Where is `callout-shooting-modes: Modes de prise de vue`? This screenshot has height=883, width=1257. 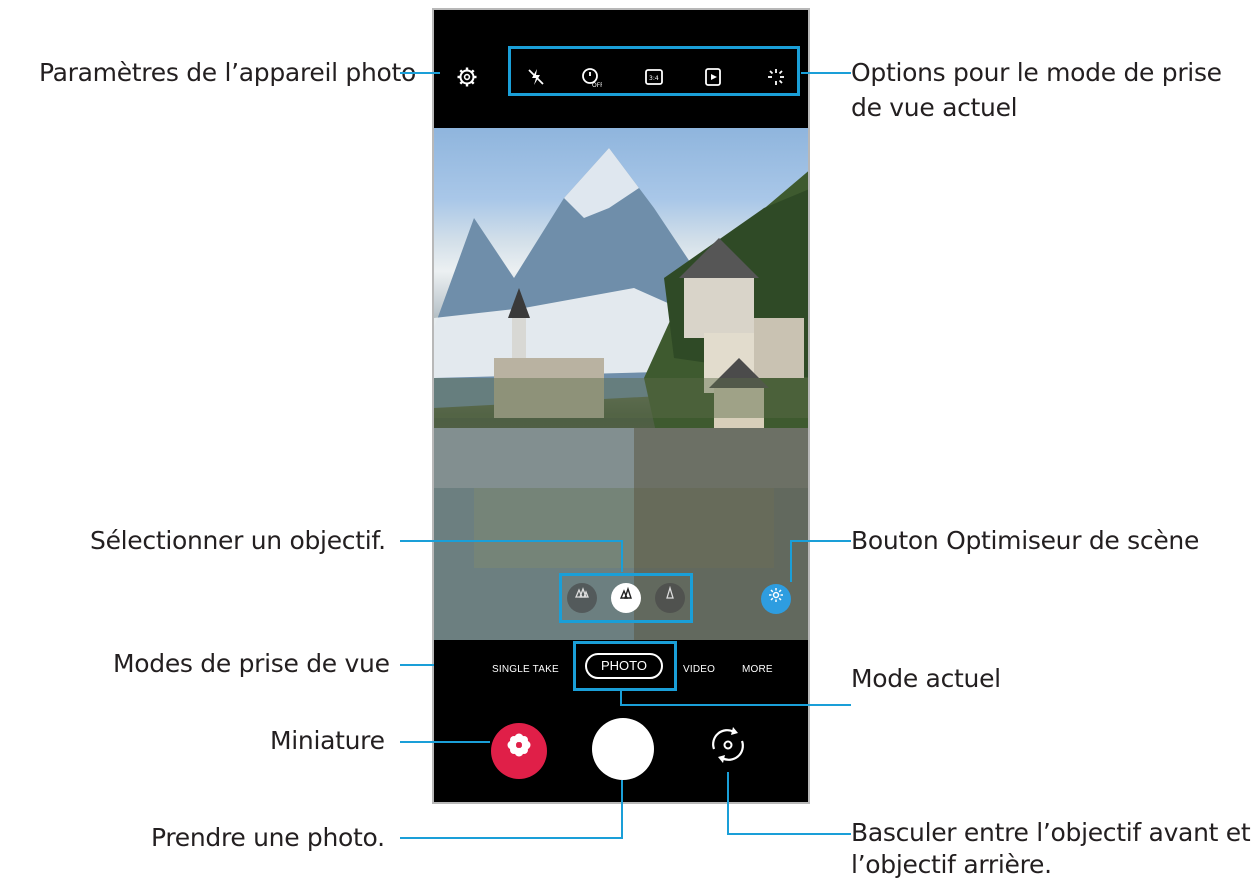 callout-shooting-modes: Modes de prise de vue is located at coordinates (251, 663).